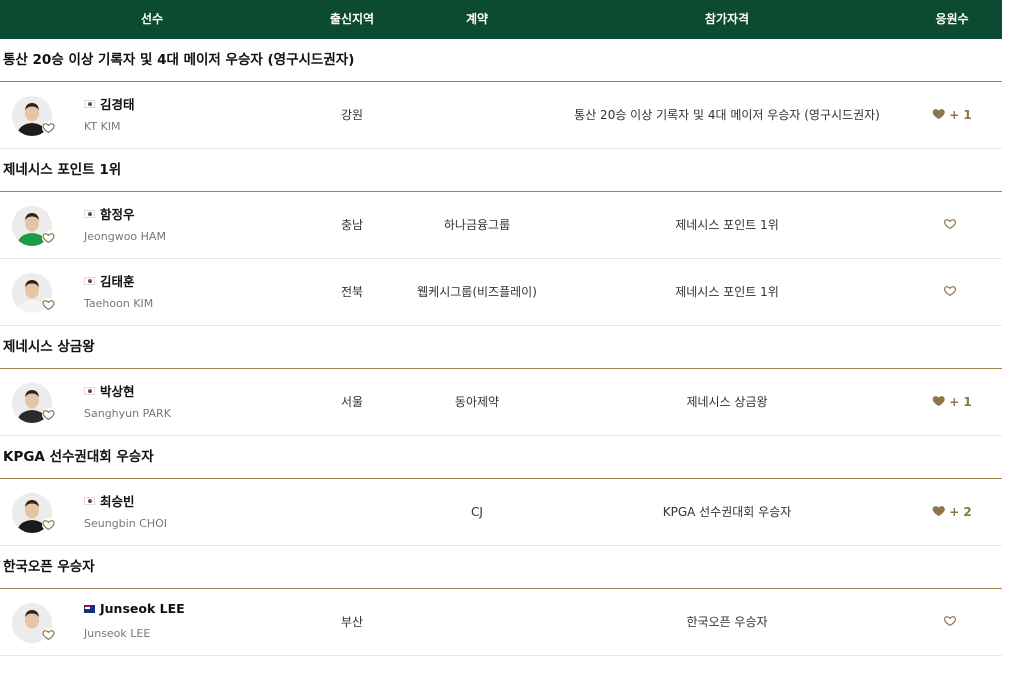 The image size is (1022, 693). I want to click on player-name-ko: 김태훈, so click(117, 280).